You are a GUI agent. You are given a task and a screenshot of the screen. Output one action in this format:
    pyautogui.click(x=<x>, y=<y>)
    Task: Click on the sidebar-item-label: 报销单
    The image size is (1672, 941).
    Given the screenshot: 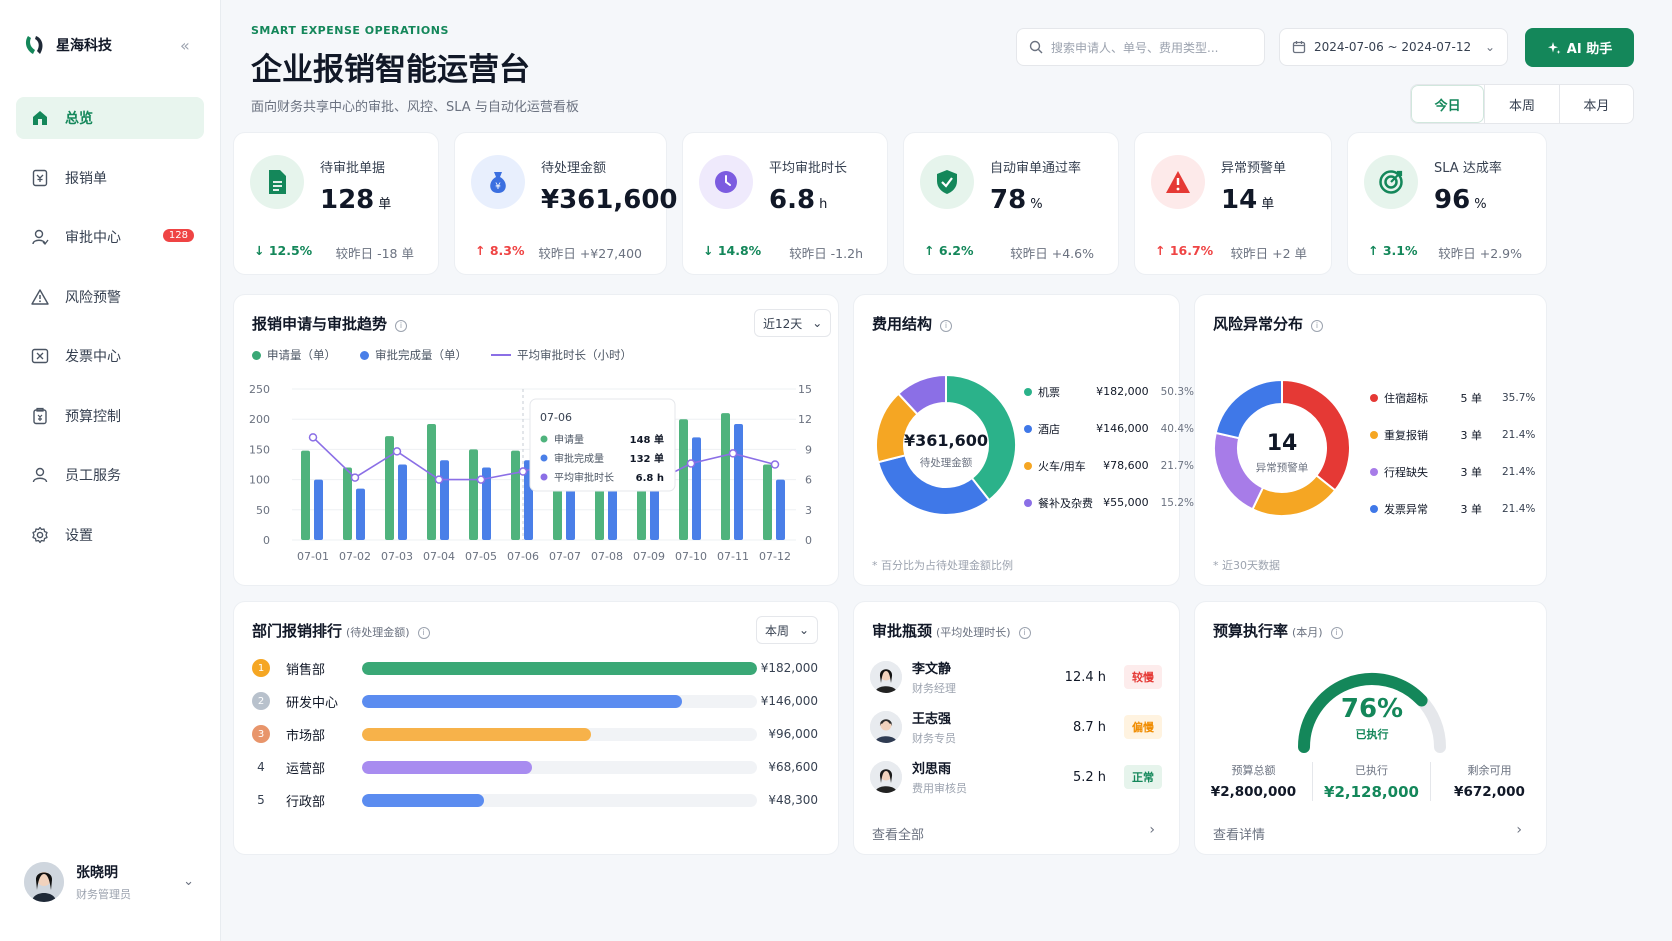 What is the action you would take?
    pyautogui.click(x=86, y=178)
    